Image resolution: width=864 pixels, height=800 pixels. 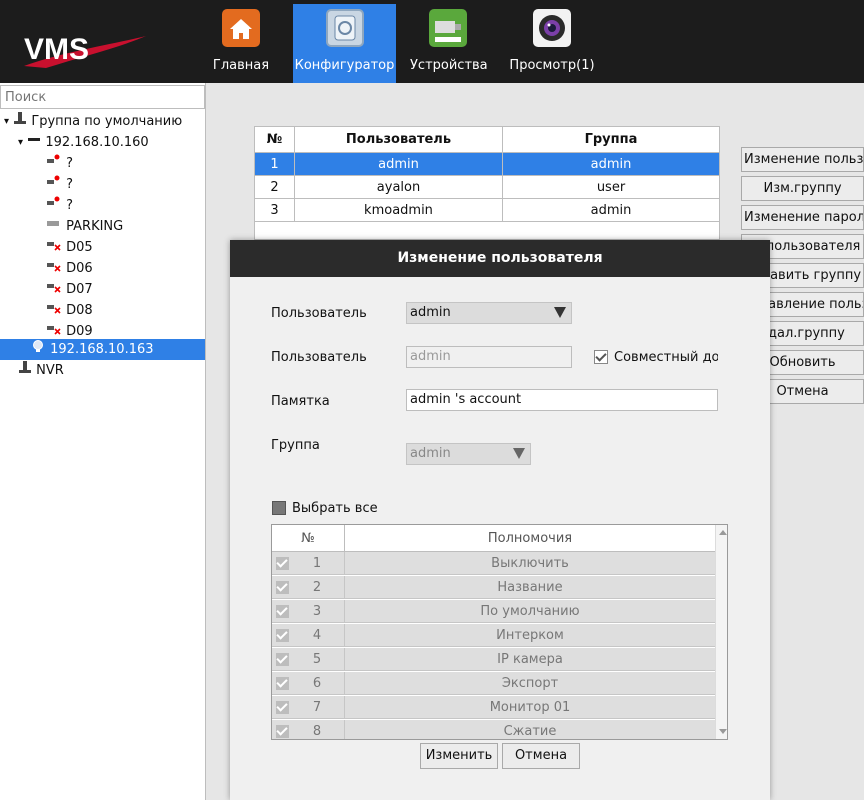 I want to click on tree-item-label: 192.168.10.163, so click(x=102, y=349).